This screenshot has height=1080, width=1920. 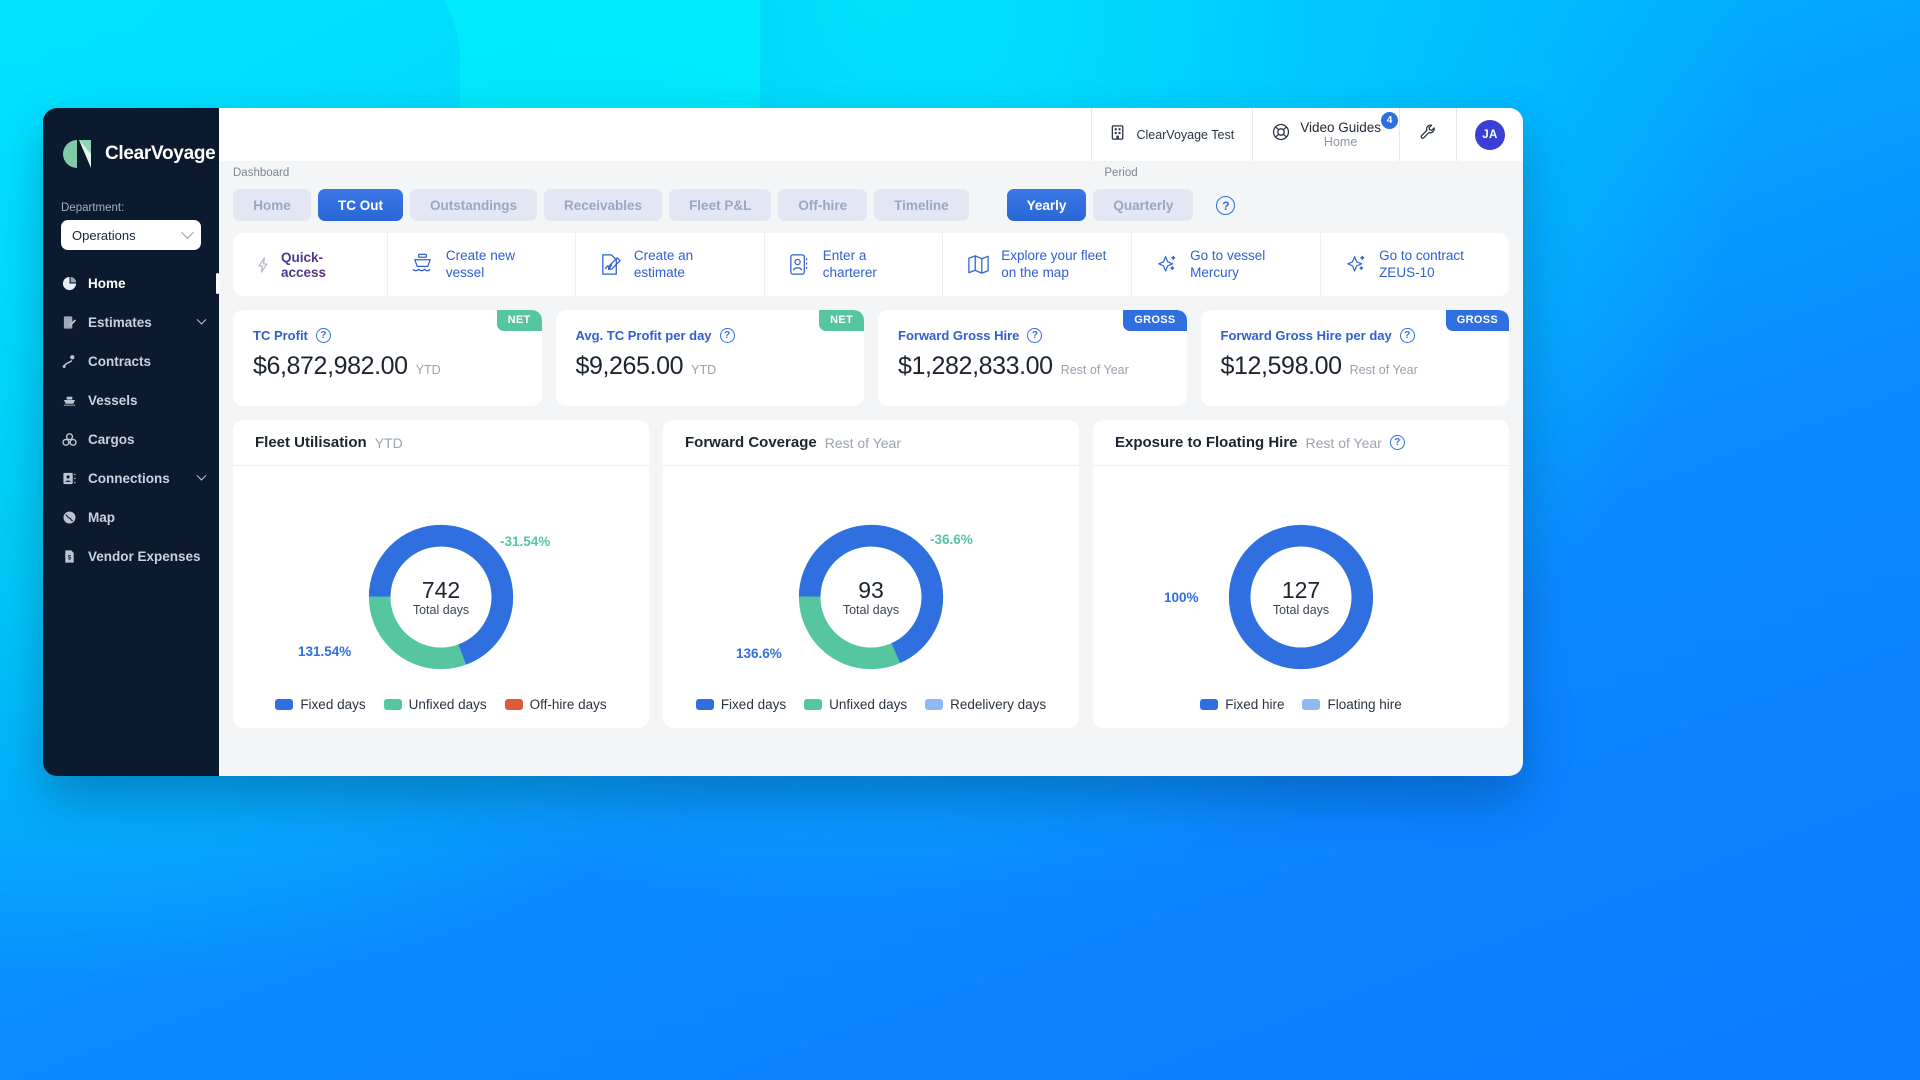 I want to click on legend-item: Fixed hire, so click(x=1242, y=704).